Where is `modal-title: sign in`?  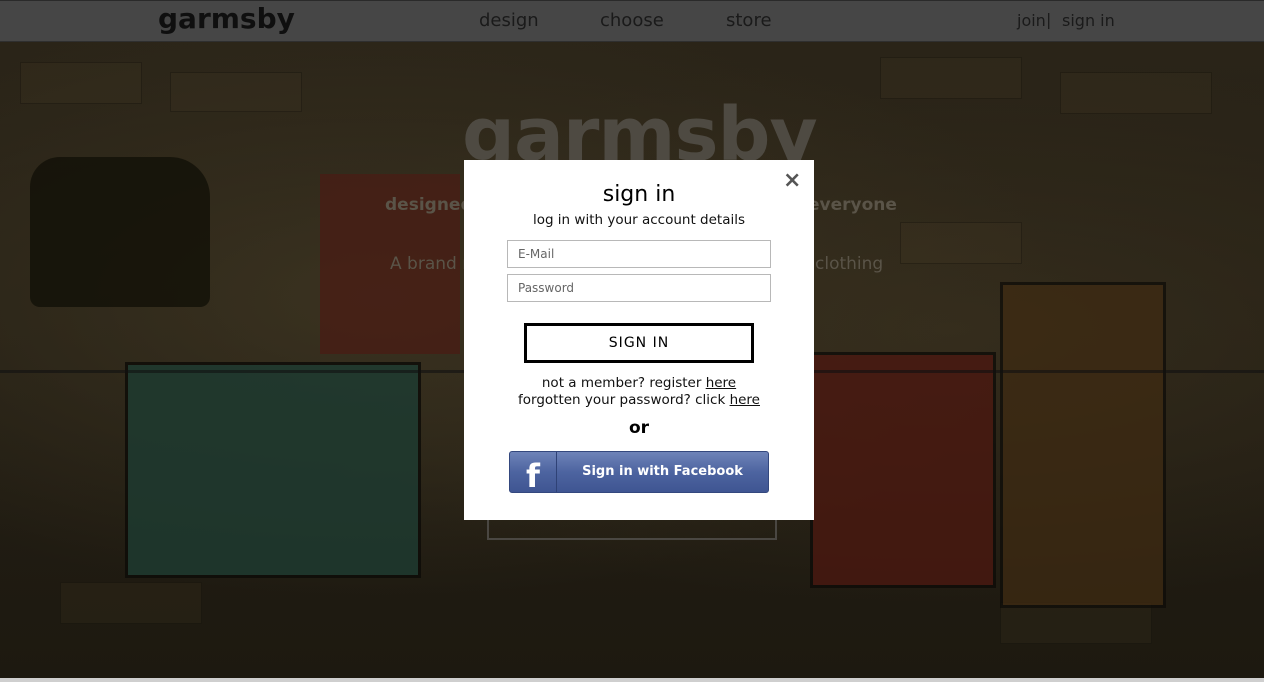 modal-title: sign in is located at coordinates (639, 194).